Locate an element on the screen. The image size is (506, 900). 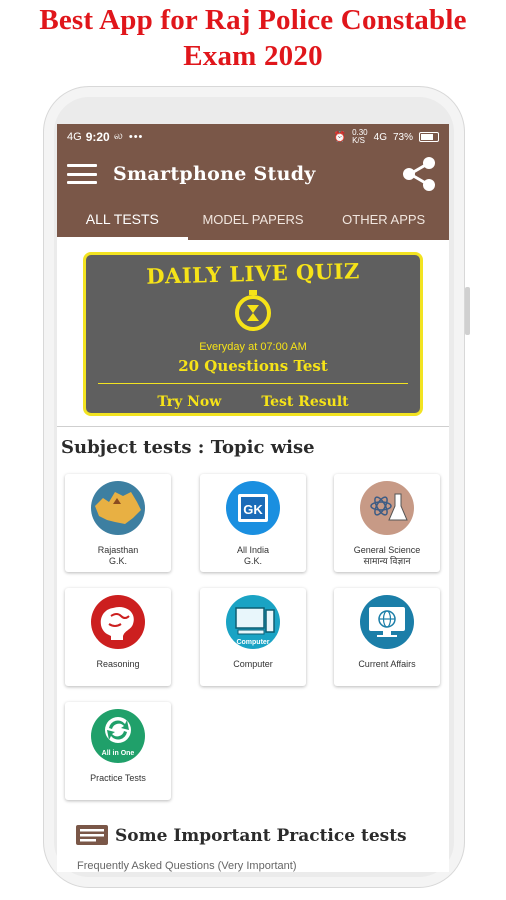
card-practice-tests: All in One Practice Tests is located at coordinates (118, 751).